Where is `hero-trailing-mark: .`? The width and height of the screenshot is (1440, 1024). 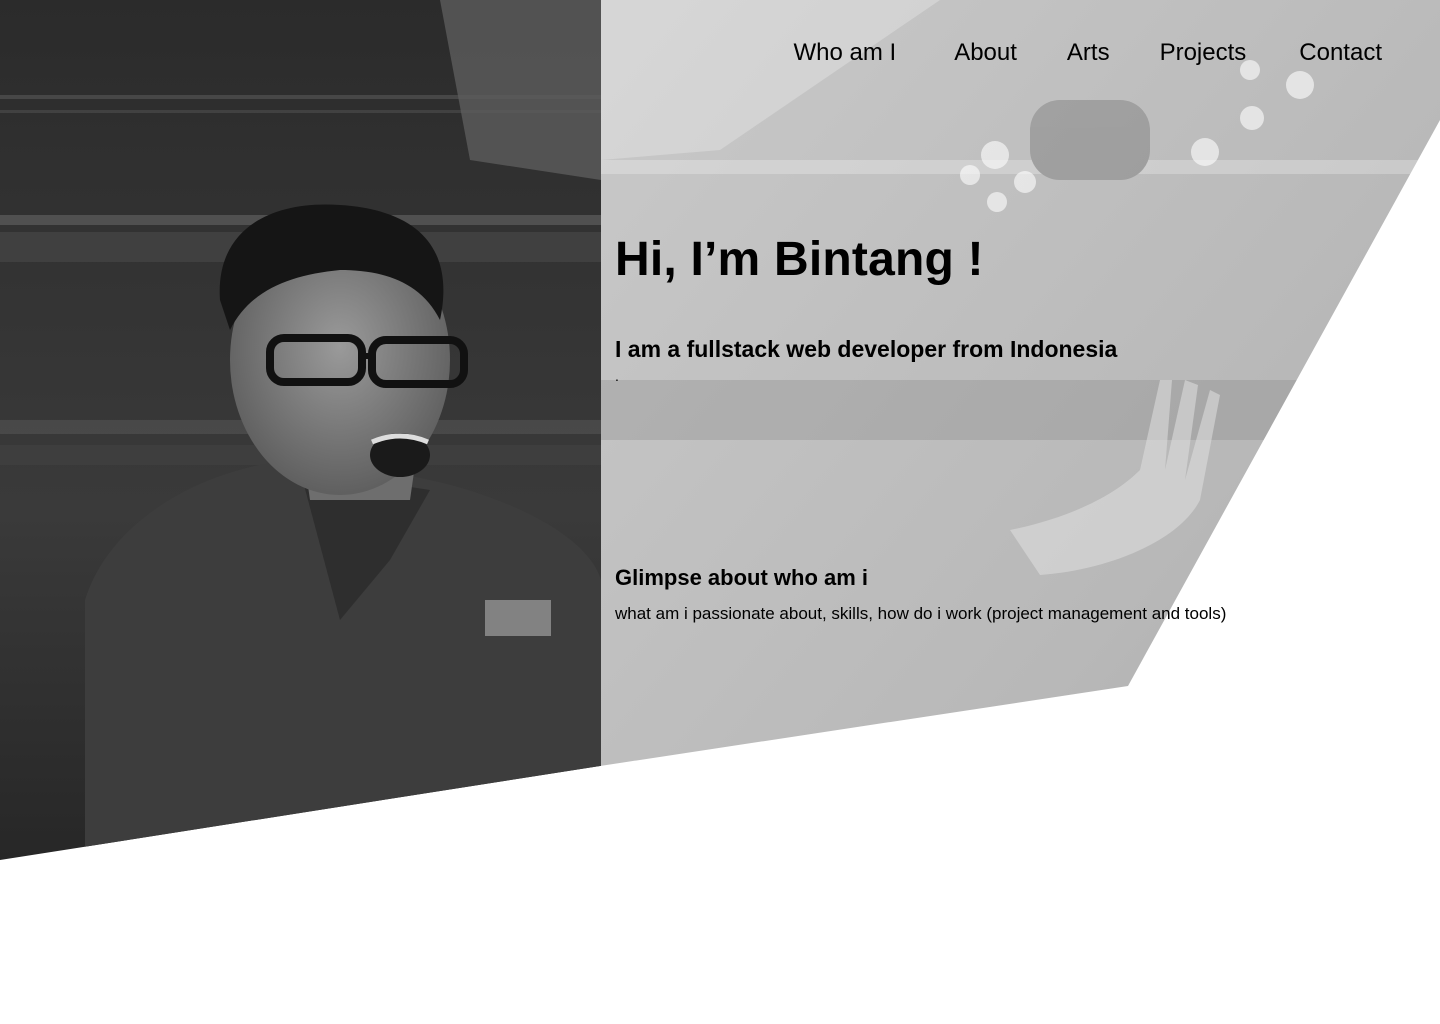
hero-trailing-mark: . is located at coordinates (617, 376).